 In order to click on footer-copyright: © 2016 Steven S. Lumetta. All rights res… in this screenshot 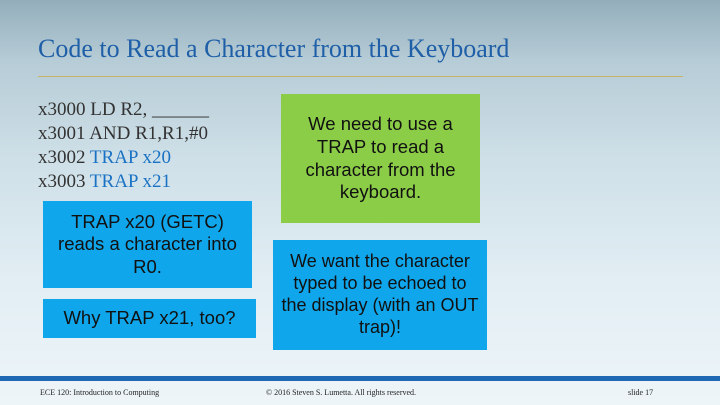, I will do `click(341, 392)`.